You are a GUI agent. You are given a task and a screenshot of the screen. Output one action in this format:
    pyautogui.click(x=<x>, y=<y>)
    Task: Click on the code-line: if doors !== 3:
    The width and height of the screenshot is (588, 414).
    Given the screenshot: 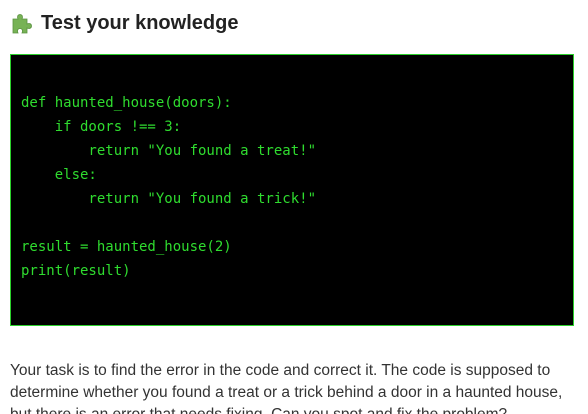 What is the action you would take?
    pyautogui.click(x=101, y=127)
    